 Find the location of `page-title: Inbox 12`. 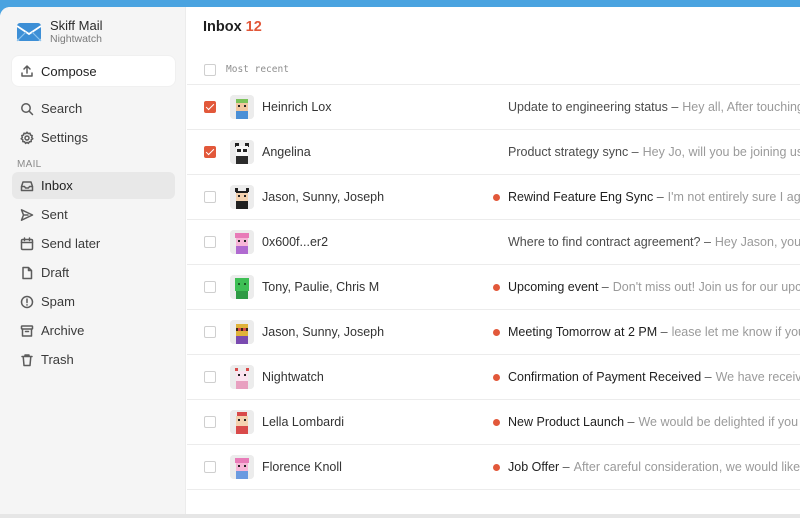

page-title: Inbox 12 is located at coordinates (232, 27).